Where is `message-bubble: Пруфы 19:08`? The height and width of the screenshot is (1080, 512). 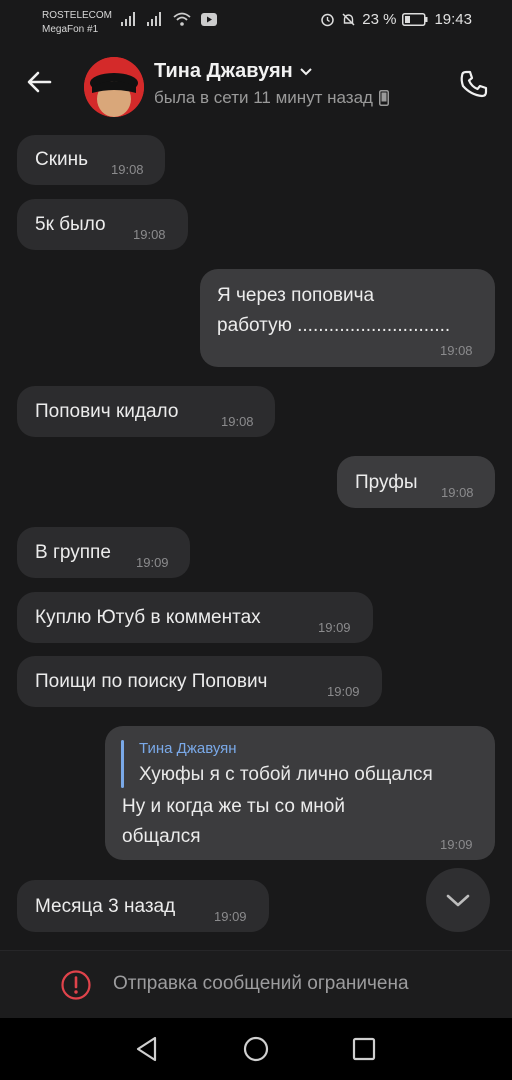 message-bubble: Пруфы 19:08 is located at coordinates (416, 482).